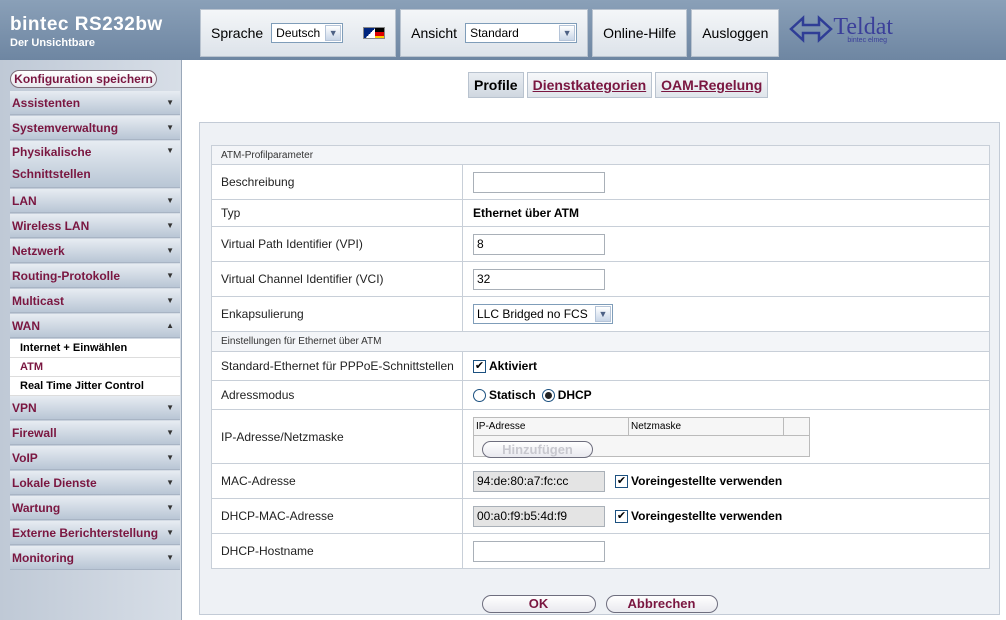  What do you see at coordinates (95, 103) in the screenshot?
I see `sidebar-item-assistenten: Assistenten ▼` at bounding box center [95, 103].